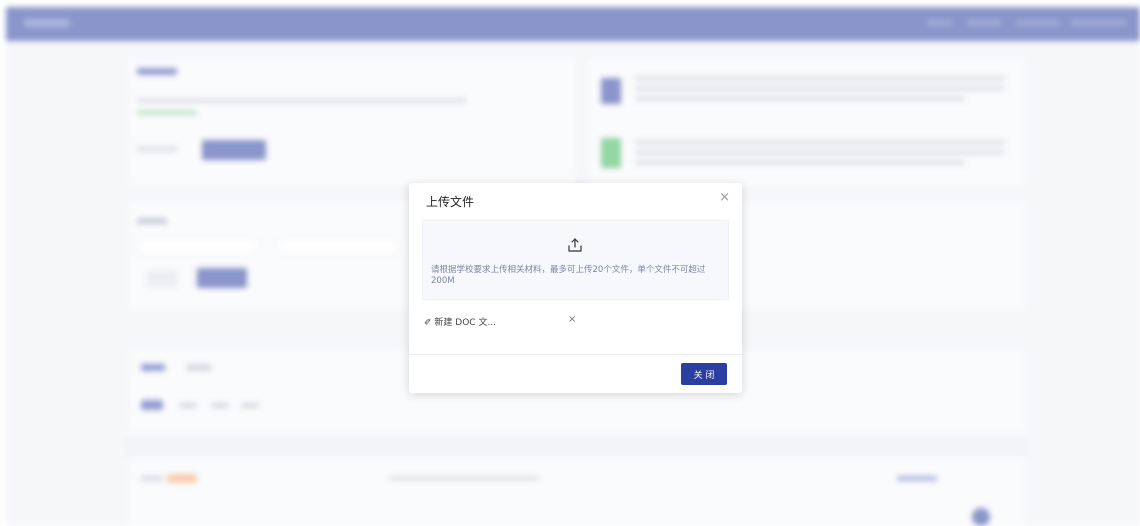 This screenshot has height=526, width=1140. What do you see at coordinates (568, 275) in the screenshot?
I see `upload-hint: 请根据学校要求上传相关材料，最多可上传20个文件，单个文件不可超过200M` at bounding box center [568, 275].